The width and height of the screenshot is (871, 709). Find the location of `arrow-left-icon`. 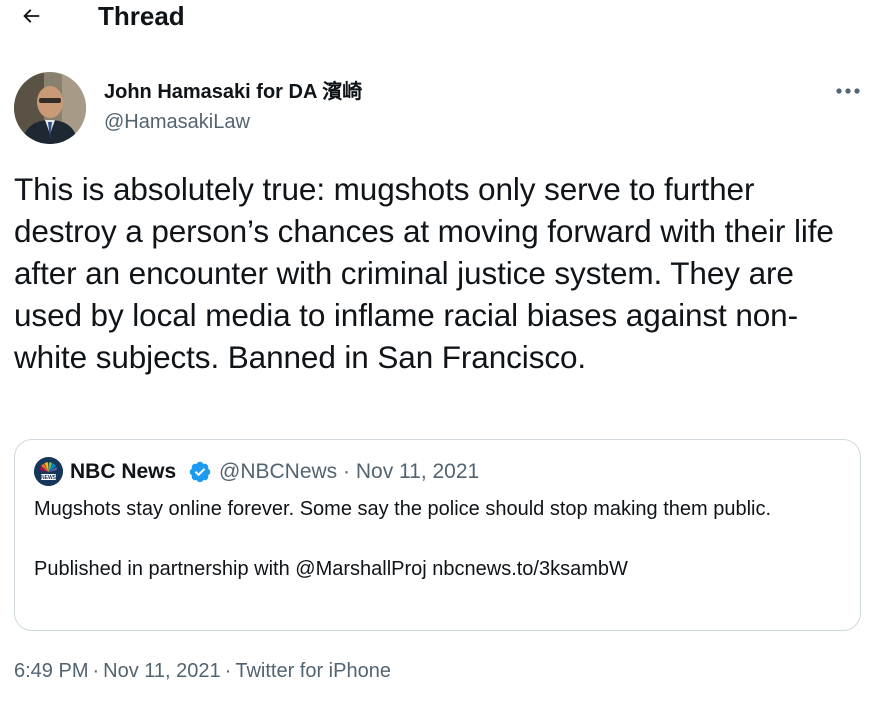

arrow-left-icon is located at coordinates (31, 16).